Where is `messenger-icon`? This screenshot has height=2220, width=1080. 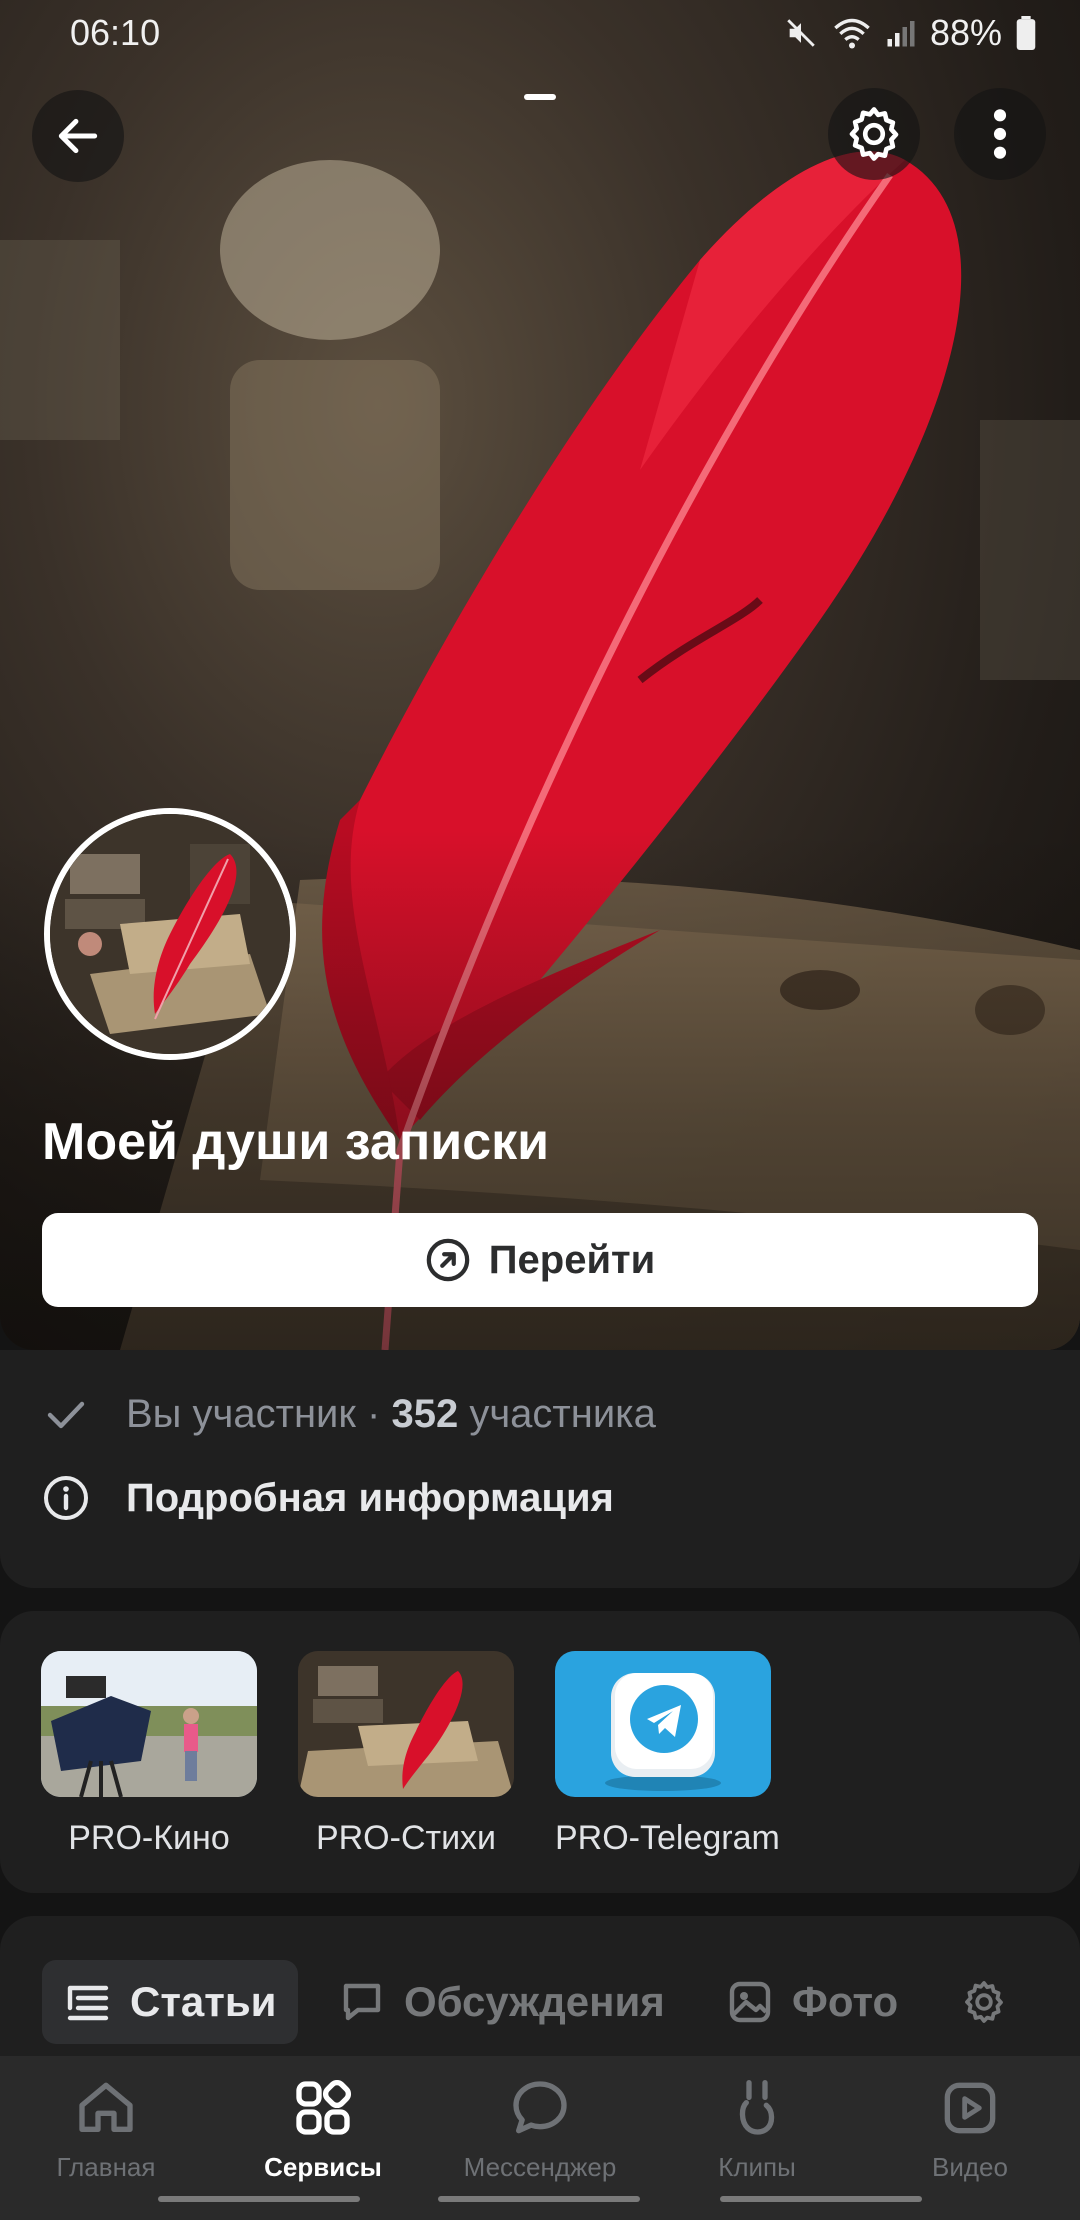 messenger-icon is located at coordinates (540, 2107).